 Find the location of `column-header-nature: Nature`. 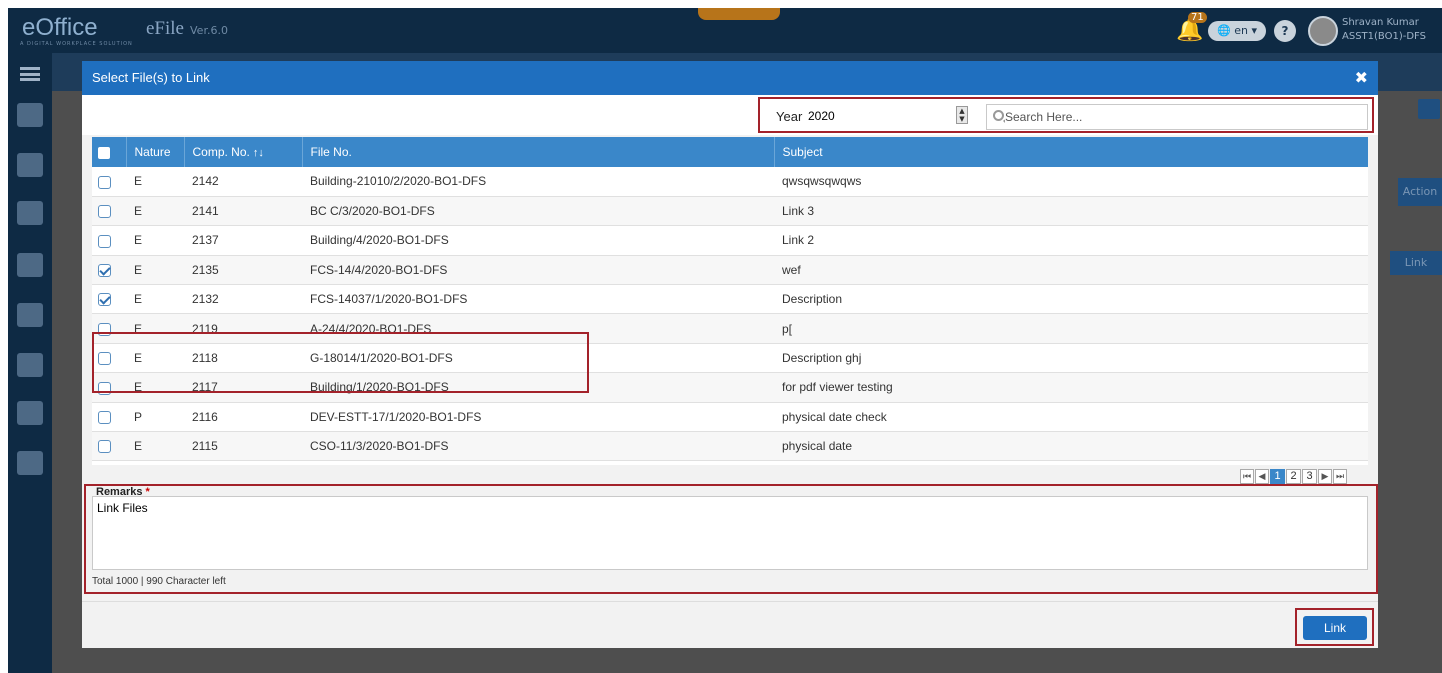

column-header-nature: Nature is located at coordinates (155, 152).